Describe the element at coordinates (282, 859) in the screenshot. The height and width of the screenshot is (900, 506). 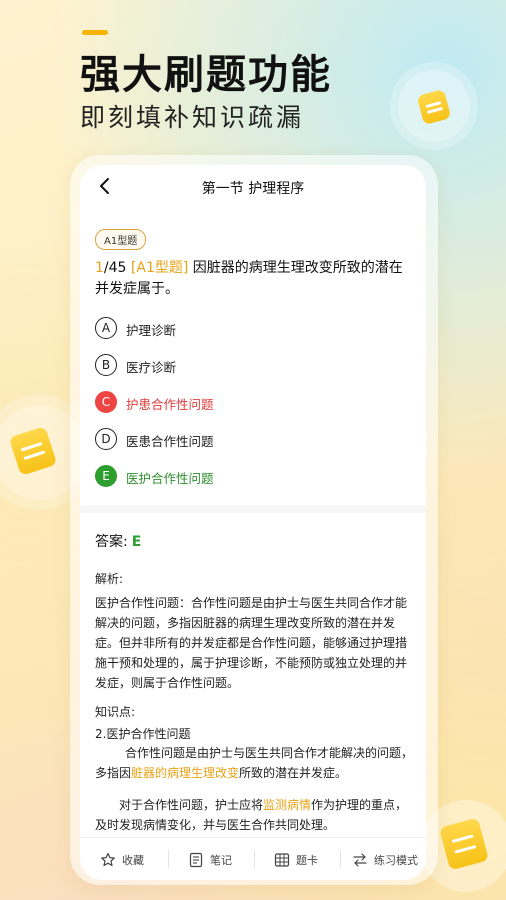
I see `grid-icon` at that location.